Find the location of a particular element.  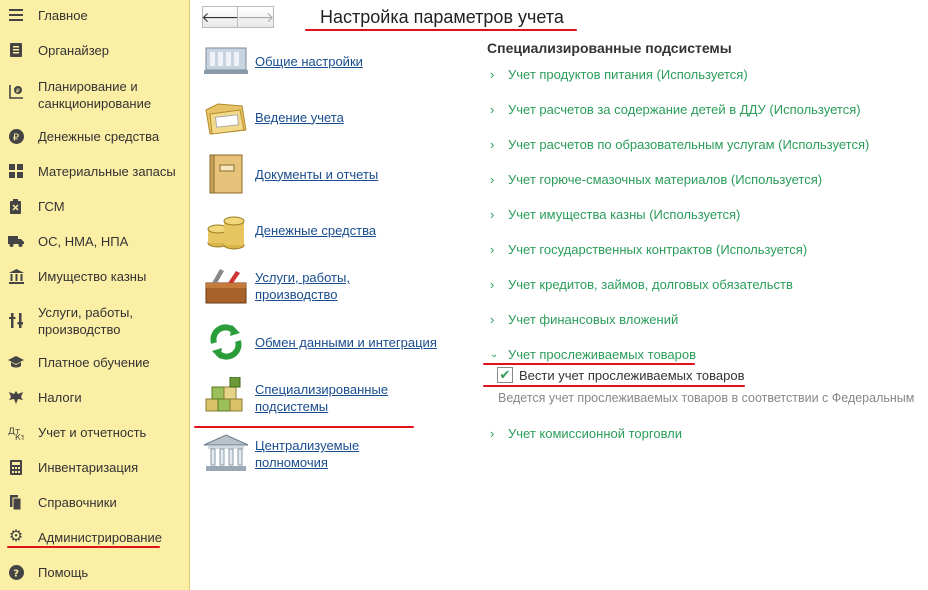

page-title: Настройка параметров учета is located at coordinates (442, 17).